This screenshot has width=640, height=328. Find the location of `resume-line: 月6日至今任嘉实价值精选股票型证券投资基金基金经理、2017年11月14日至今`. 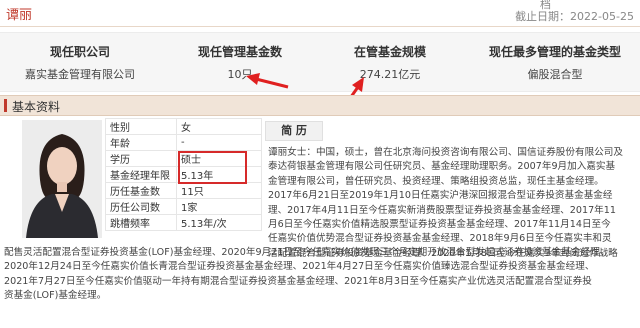

resume-line: 月6日至今任嘉实价值精选股票型证券投资基金基金经理、2017年11月14日至今 is located at coordinates (439, 225).